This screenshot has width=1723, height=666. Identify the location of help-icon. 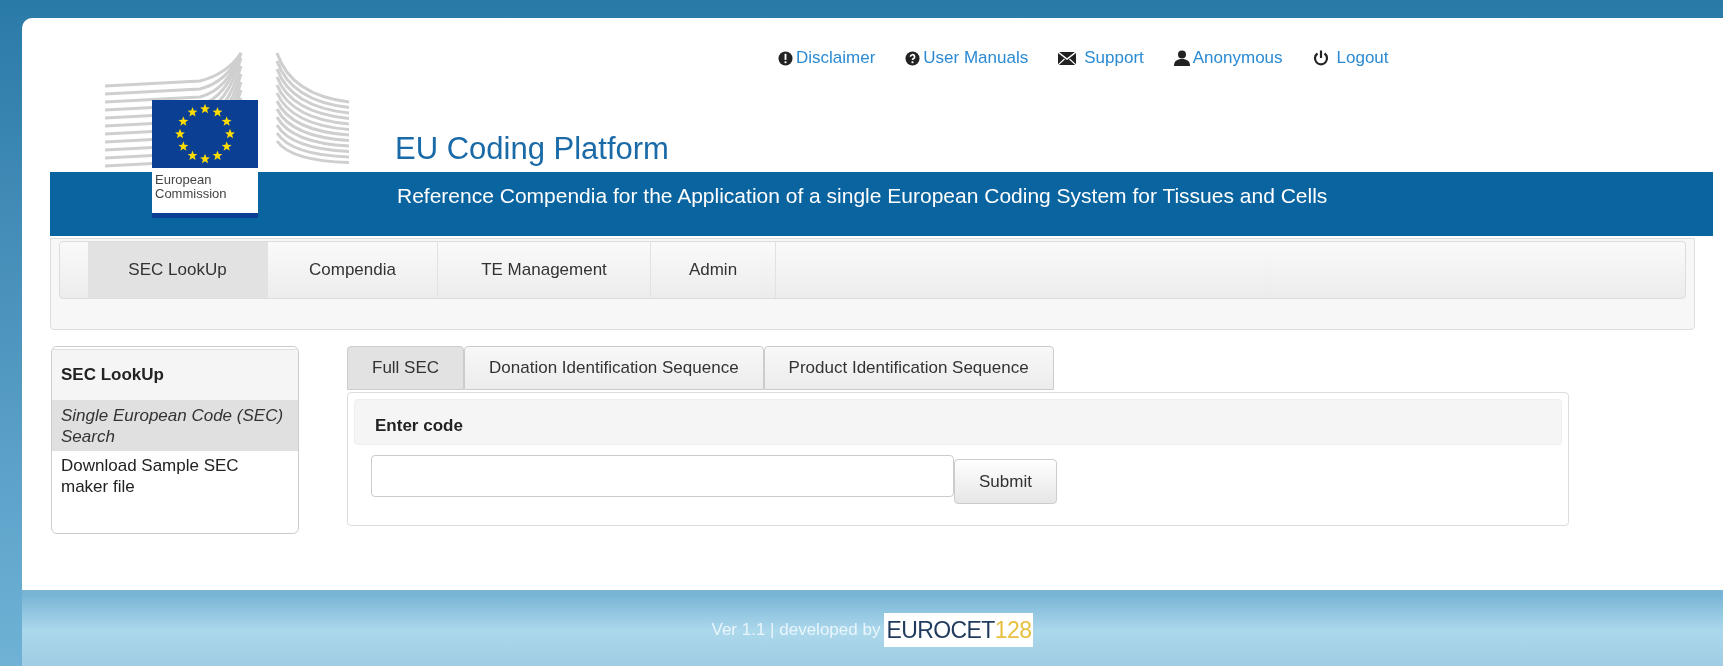
(913, 58).